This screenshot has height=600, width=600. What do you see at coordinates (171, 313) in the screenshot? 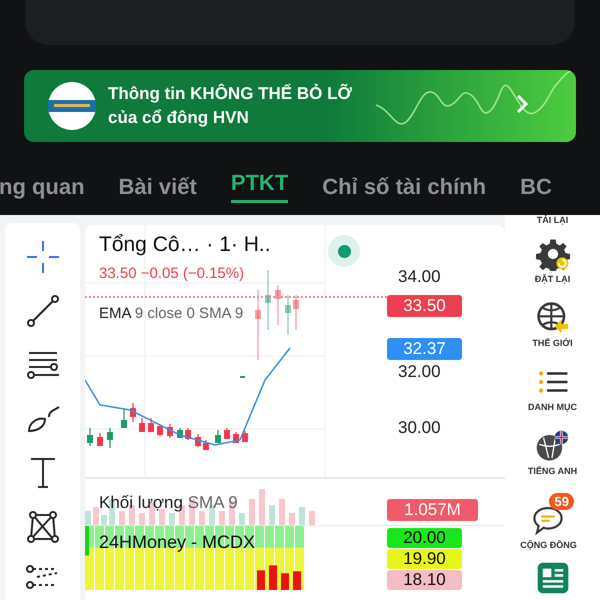
I see `indicator-legend: EMA 9 close 0 SMA 9` at bounding box center [171, 313].